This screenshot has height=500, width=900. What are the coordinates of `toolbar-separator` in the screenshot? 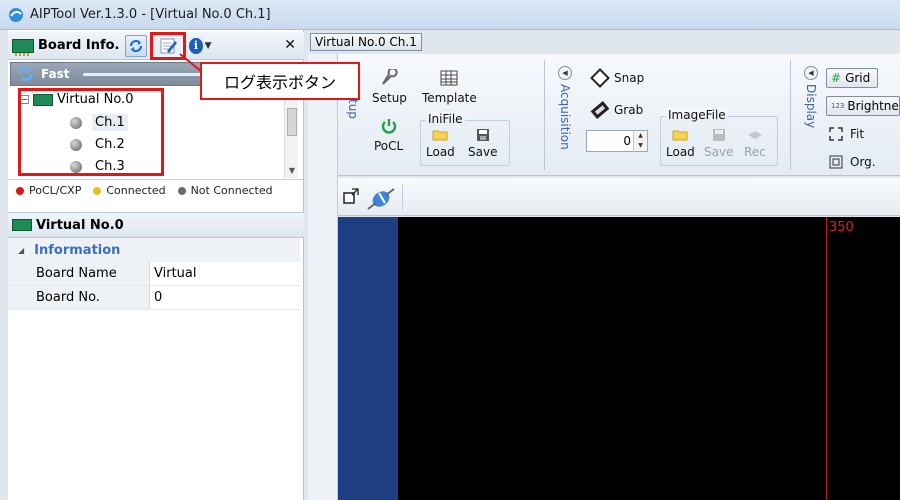 It's located at (402, 197).